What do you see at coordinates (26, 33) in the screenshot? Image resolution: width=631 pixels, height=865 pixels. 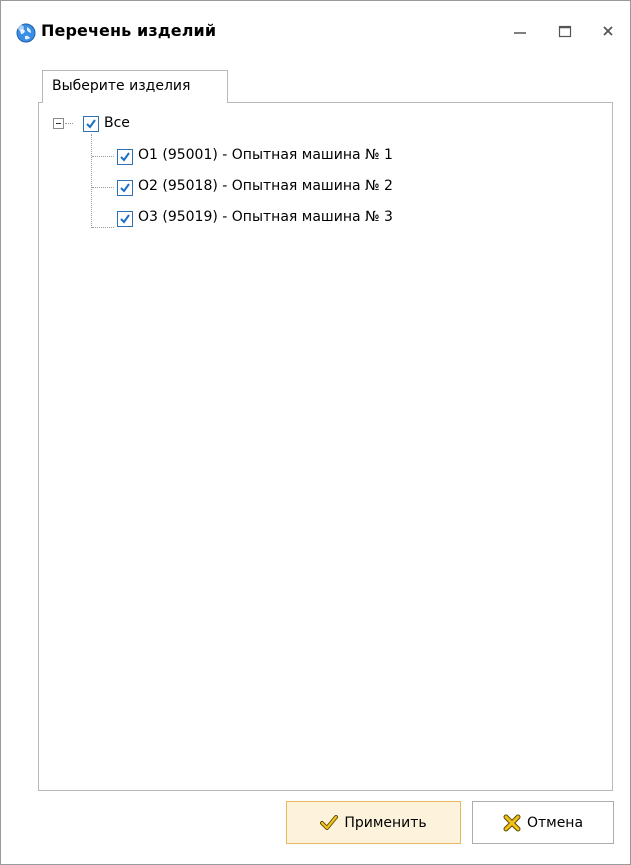 I see `globe-icon` at bounding box center [26, 33].